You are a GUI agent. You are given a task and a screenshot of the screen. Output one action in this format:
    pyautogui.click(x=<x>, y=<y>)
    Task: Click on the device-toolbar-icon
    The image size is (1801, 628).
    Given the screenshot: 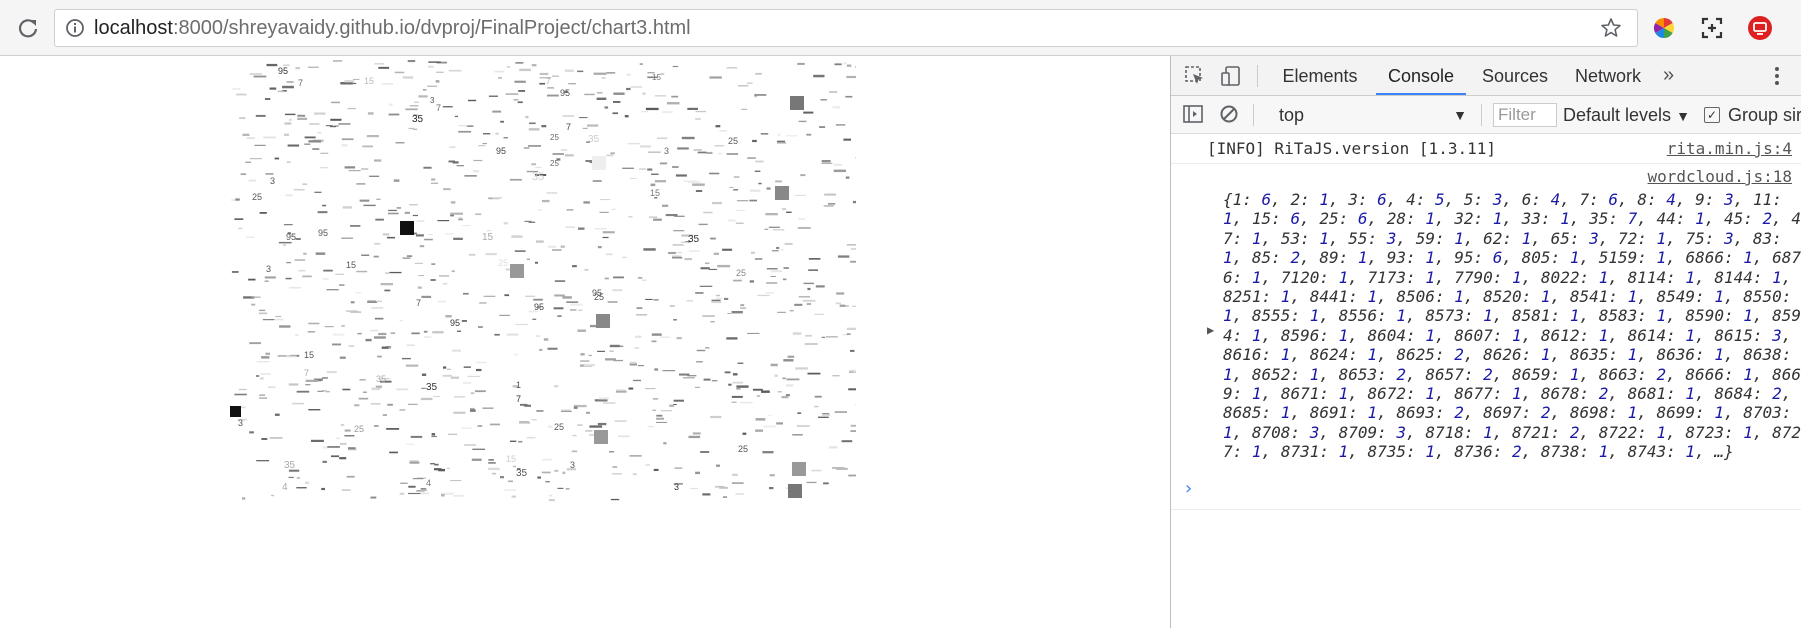 What is the action you would take?
    pyautogui.click(x=1231, y=76)
    